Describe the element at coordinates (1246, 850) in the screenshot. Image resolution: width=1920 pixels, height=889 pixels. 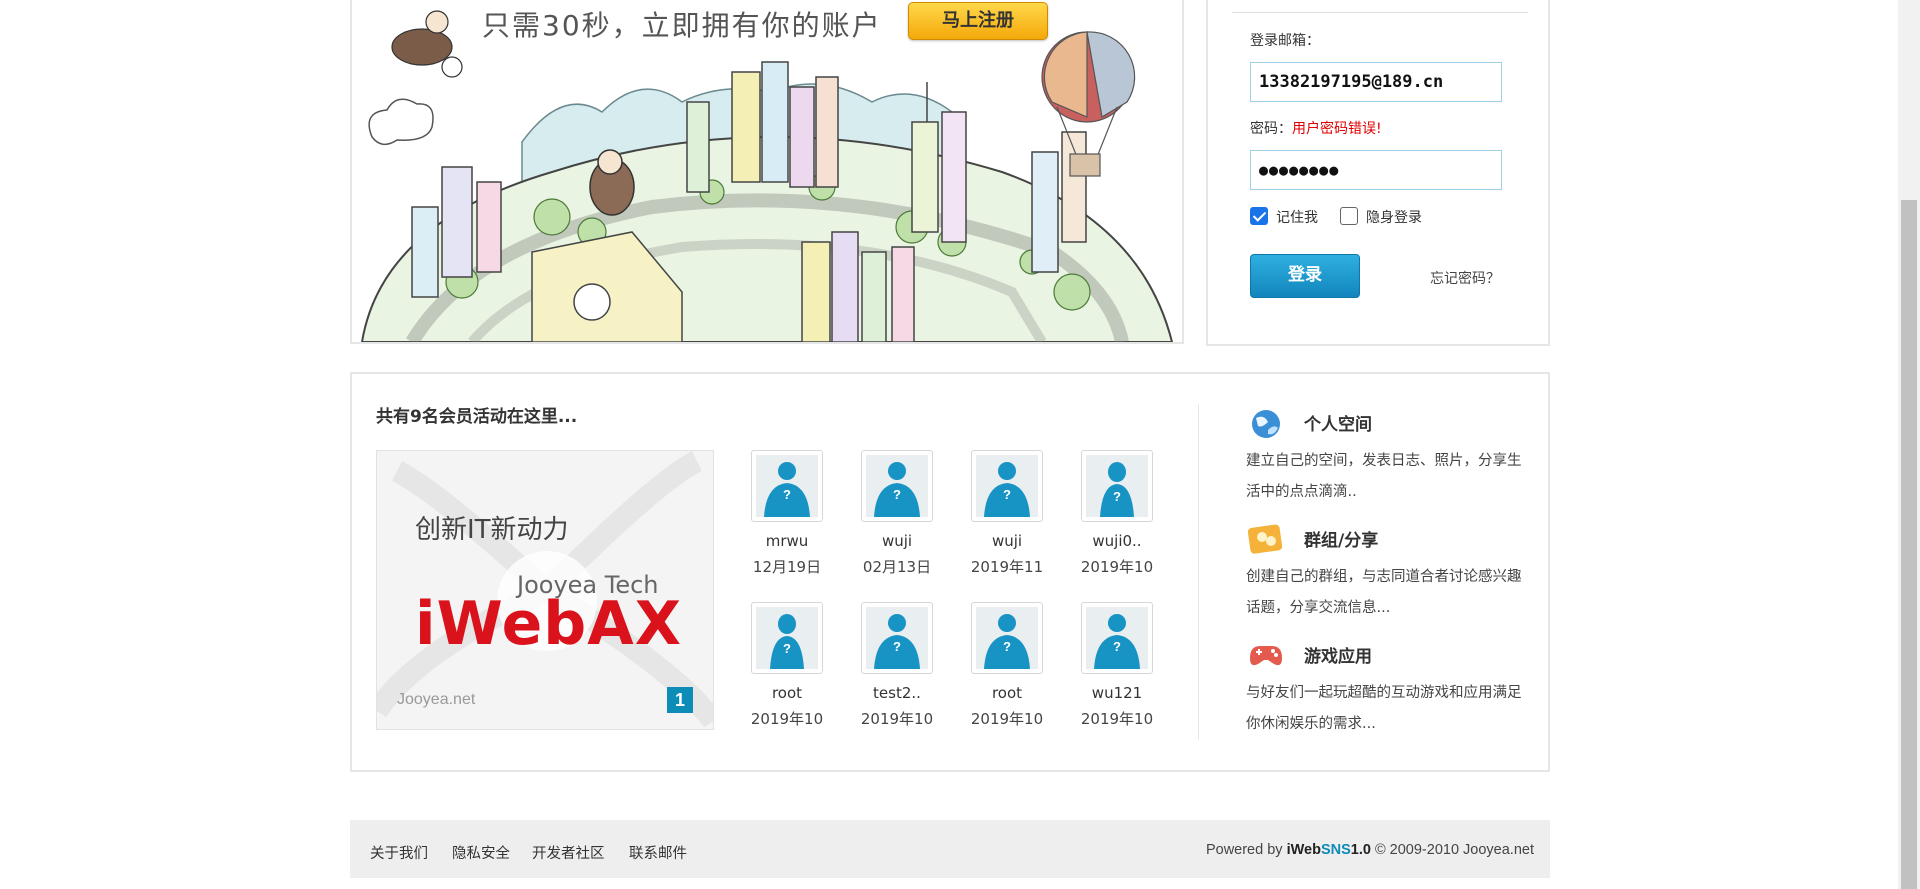
I see `powered-prefix: Powered by` at that location.